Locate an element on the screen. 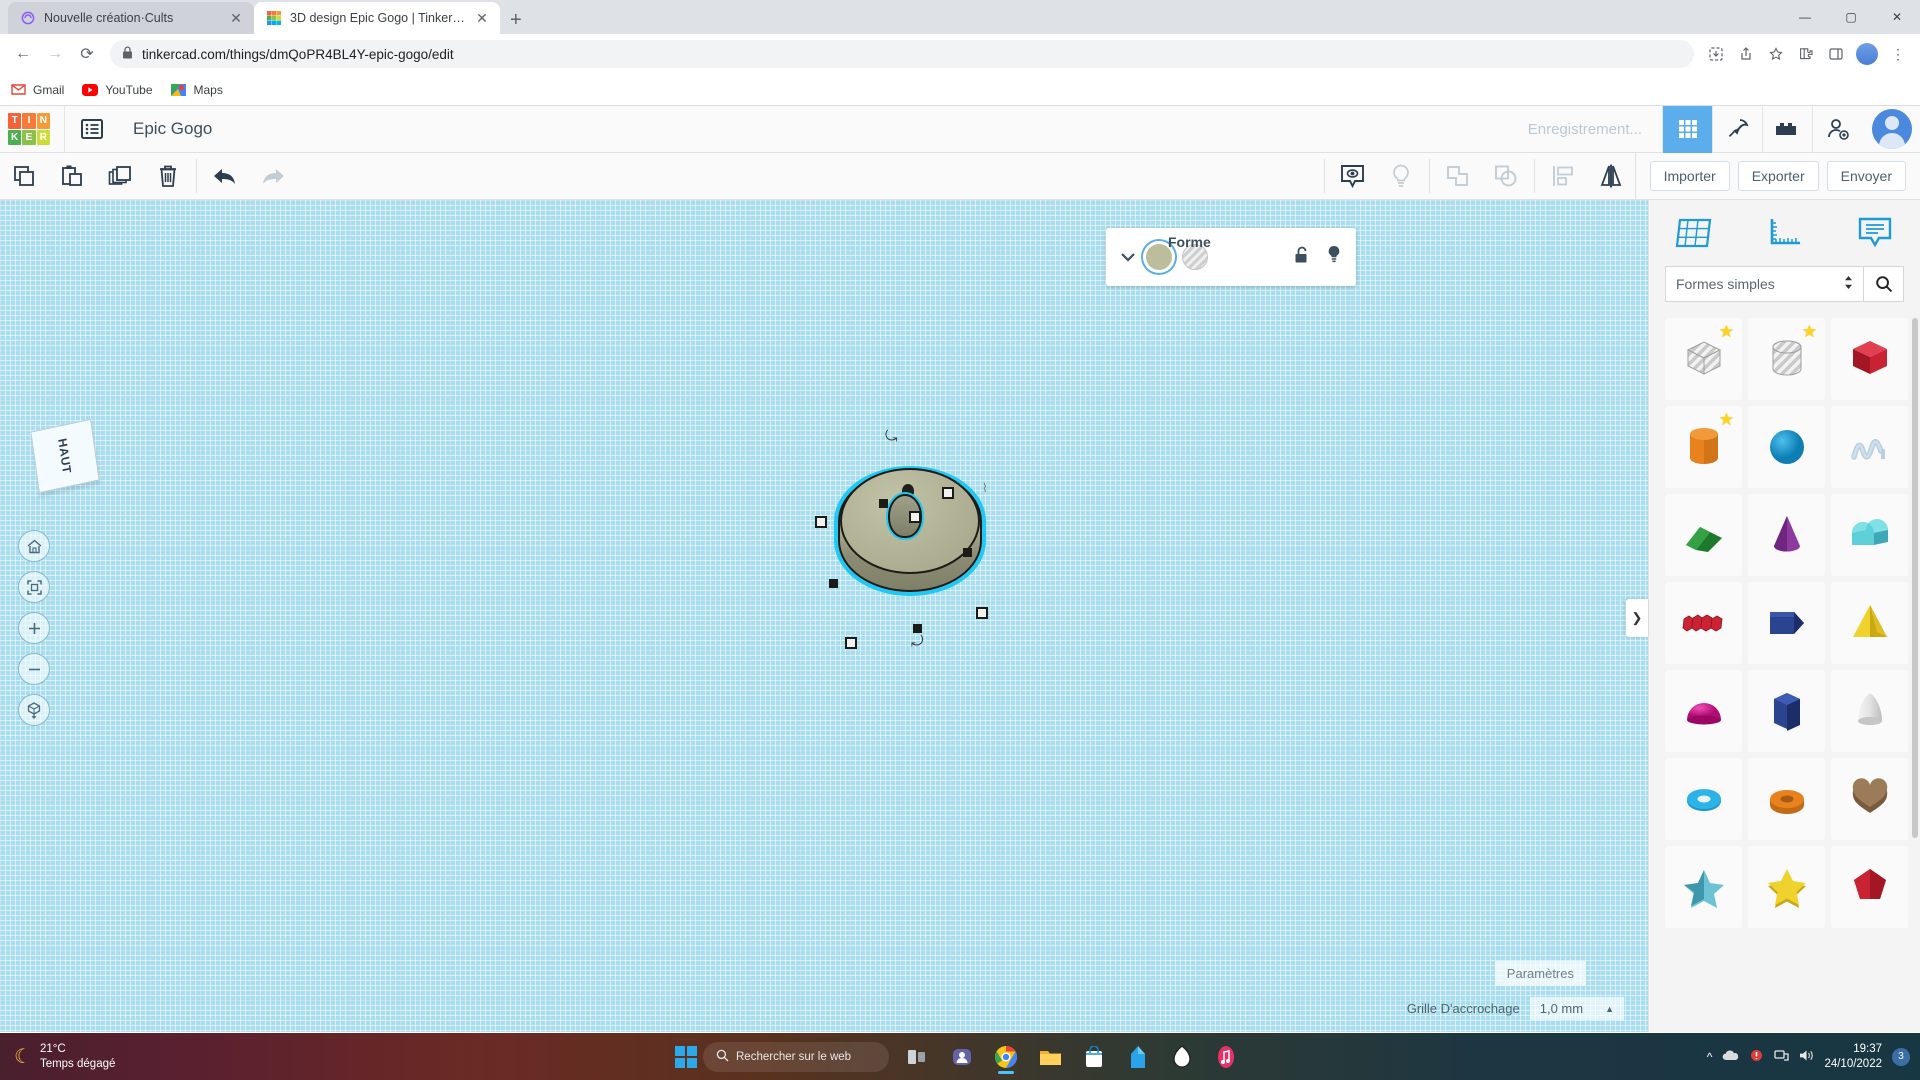 The image size is (1920, 1080). forward-button: → is located at coordinates (55, 54).